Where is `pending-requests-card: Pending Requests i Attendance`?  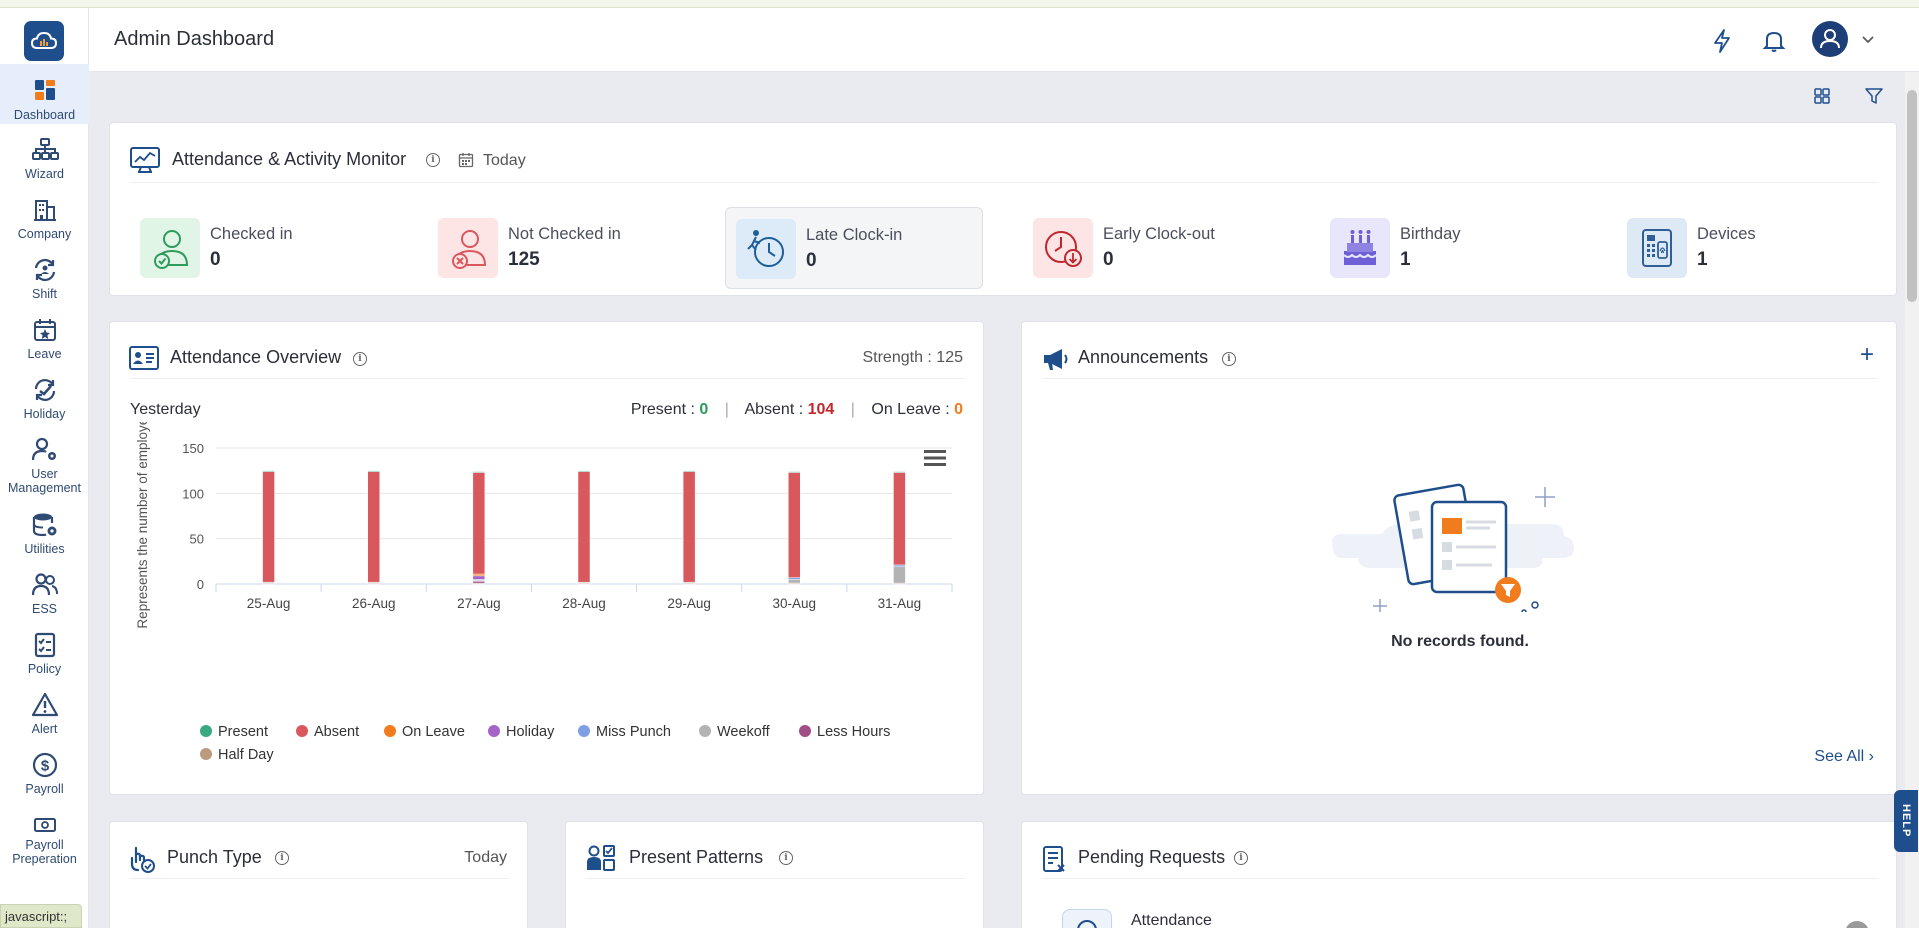 pending-requests-card: Pending Requests i Attendance is located at coordinates (1459, 874).